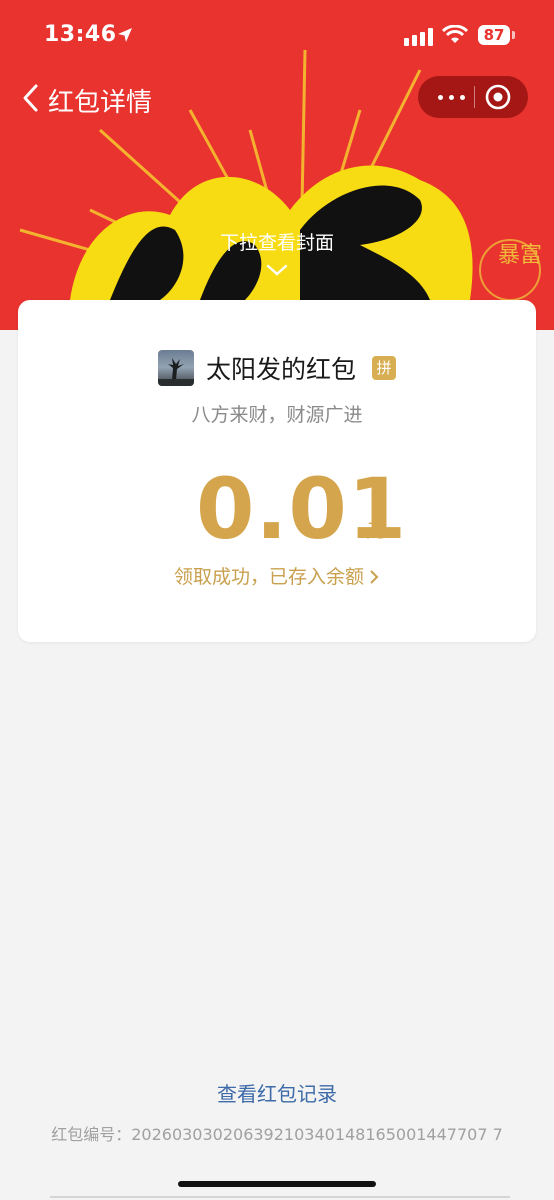 The width and height of the screenshot is (554, 1200). What do you see at coordinates (498, 97) in the screenshot?
I see `close-target-icon` at bounding box center [498, 97].